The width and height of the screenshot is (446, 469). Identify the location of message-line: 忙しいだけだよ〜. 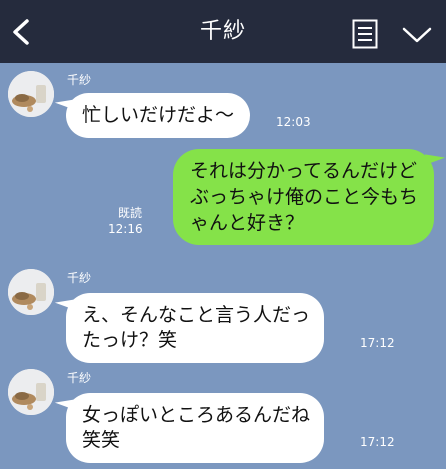
(158, 115).